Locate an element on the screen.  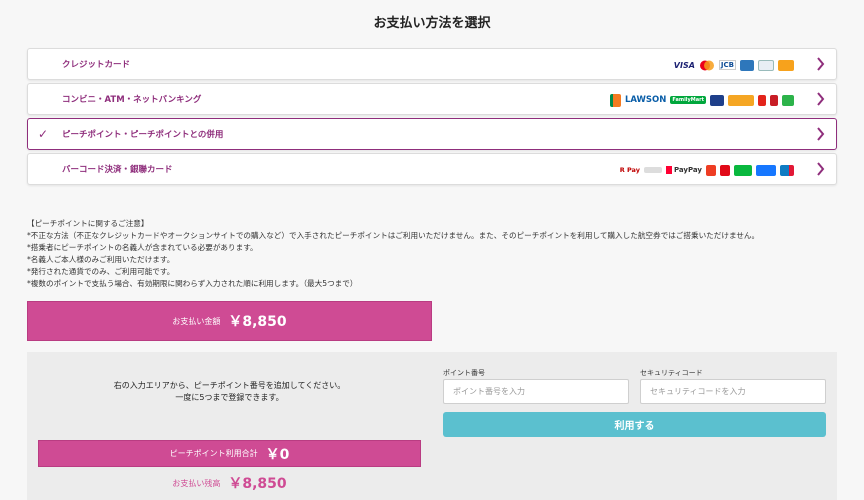
check-icon: ✓ is located at coordinates (43, 134).